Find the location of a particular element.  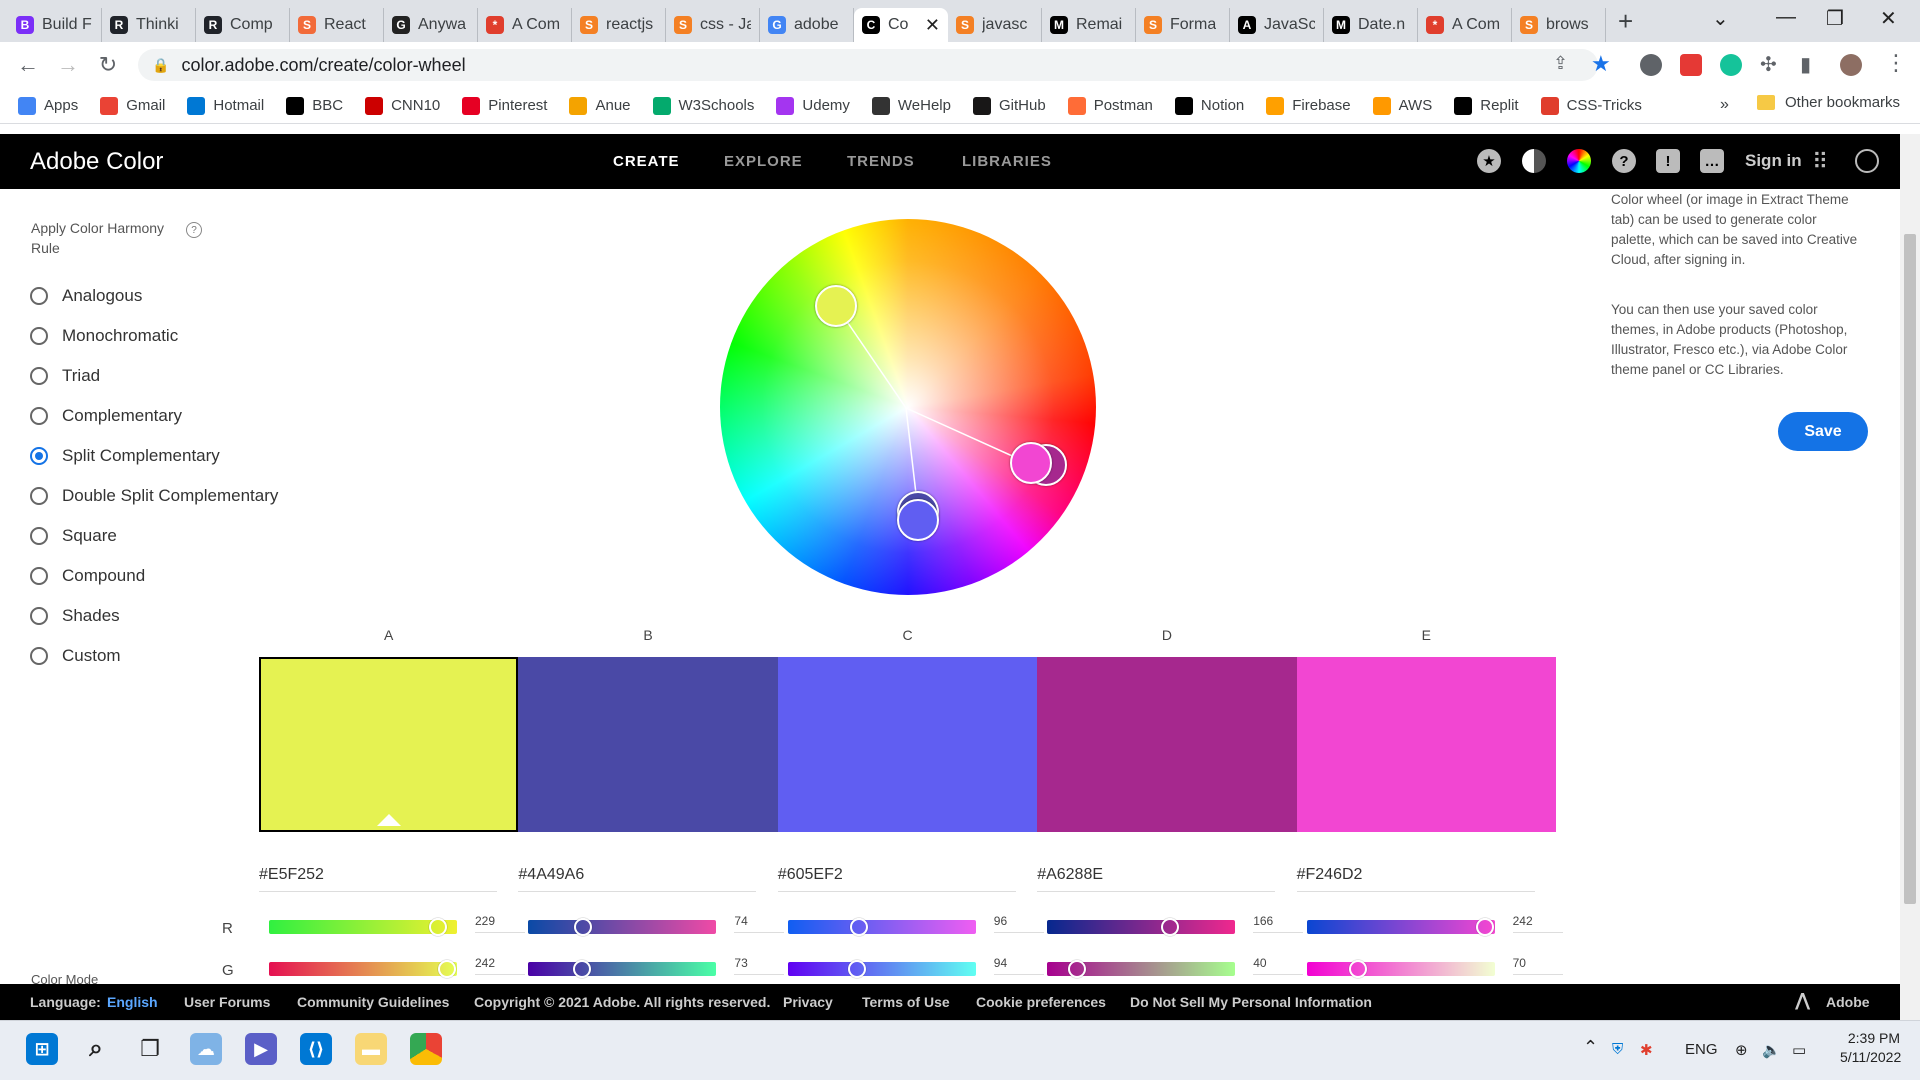

input-language: ENG is located at coordinates (1701, 1049).